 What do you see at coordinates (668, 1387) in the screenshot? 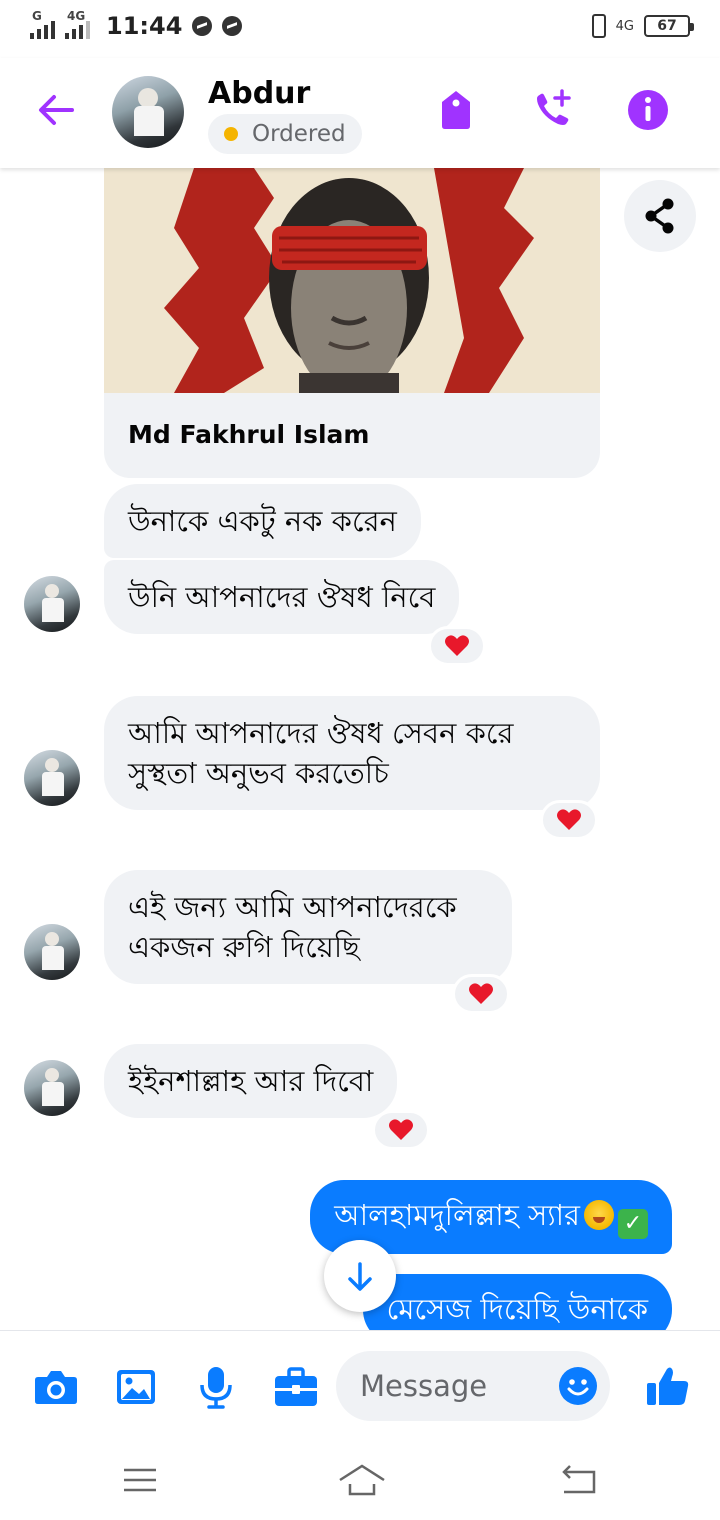
I see `thumbs-up-icon` at bounding box center [668, 1387].